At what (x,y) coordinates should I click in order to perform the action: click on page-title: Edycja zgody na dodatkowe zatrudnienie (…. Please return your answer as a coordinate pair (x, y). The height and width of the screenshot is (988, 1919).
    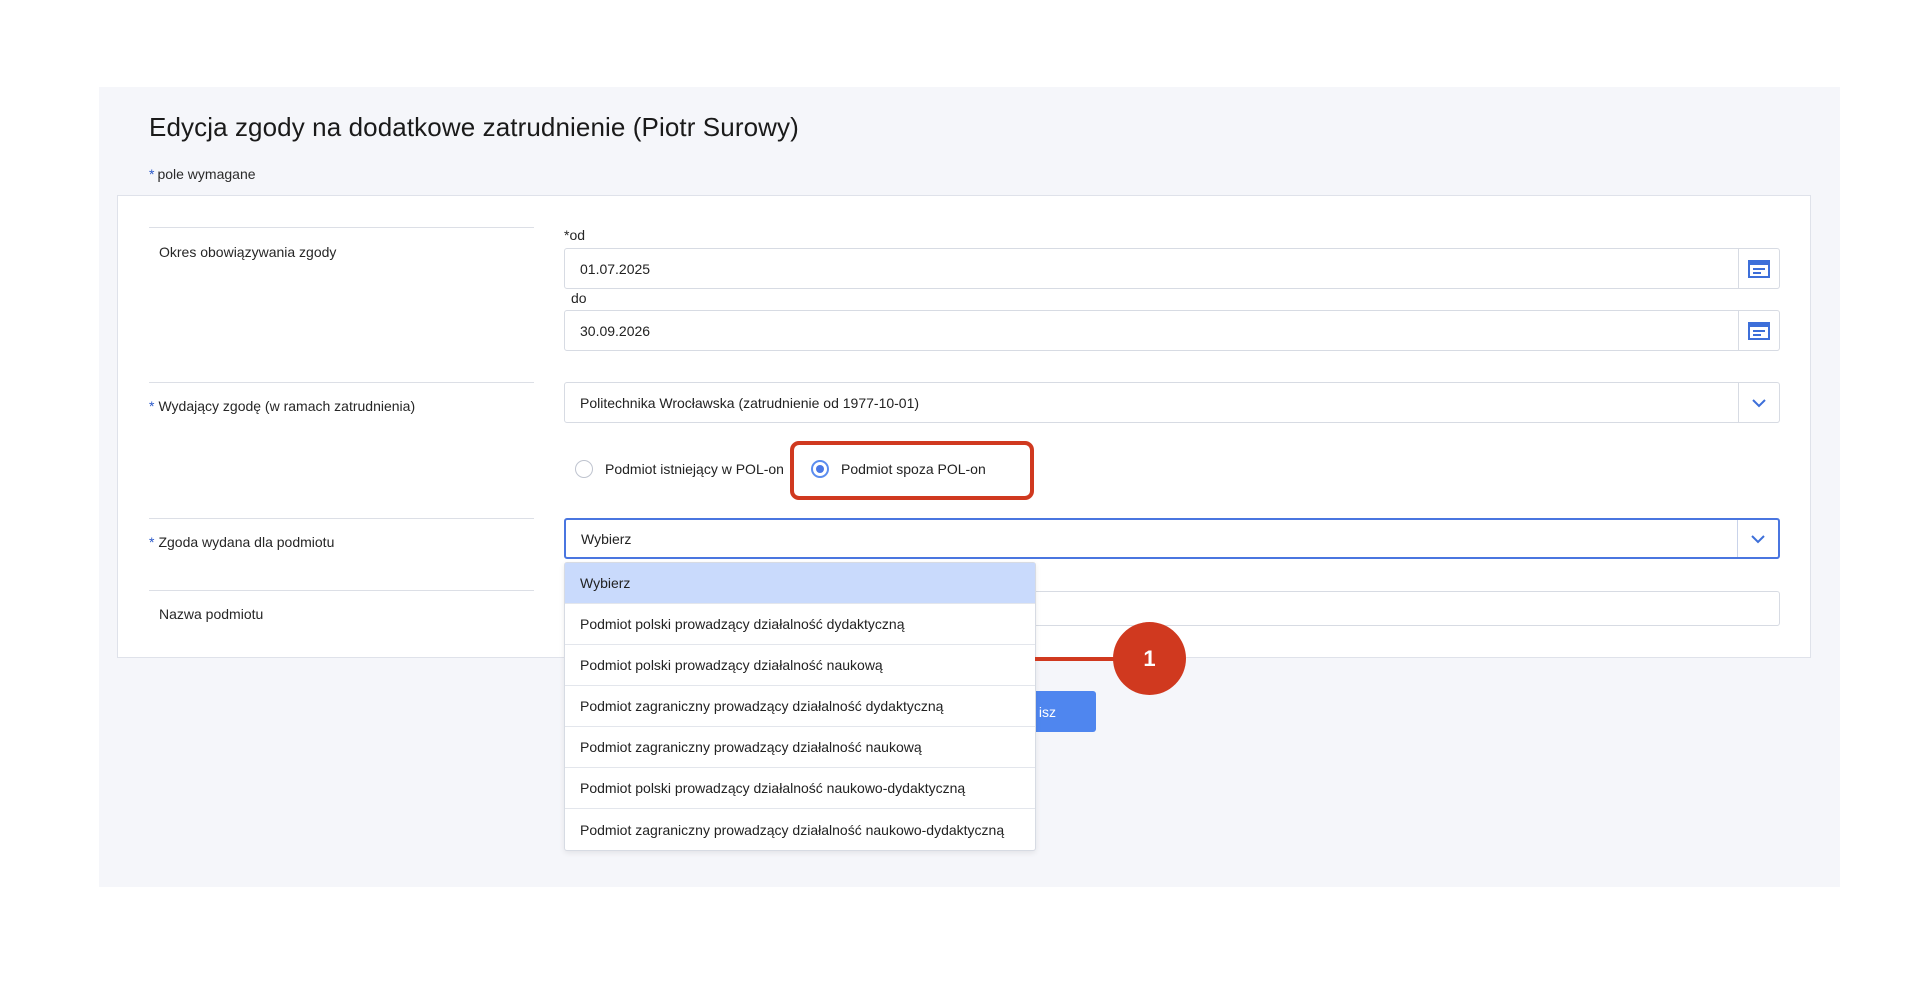
    Looking at the image, I should click on (474, 127).